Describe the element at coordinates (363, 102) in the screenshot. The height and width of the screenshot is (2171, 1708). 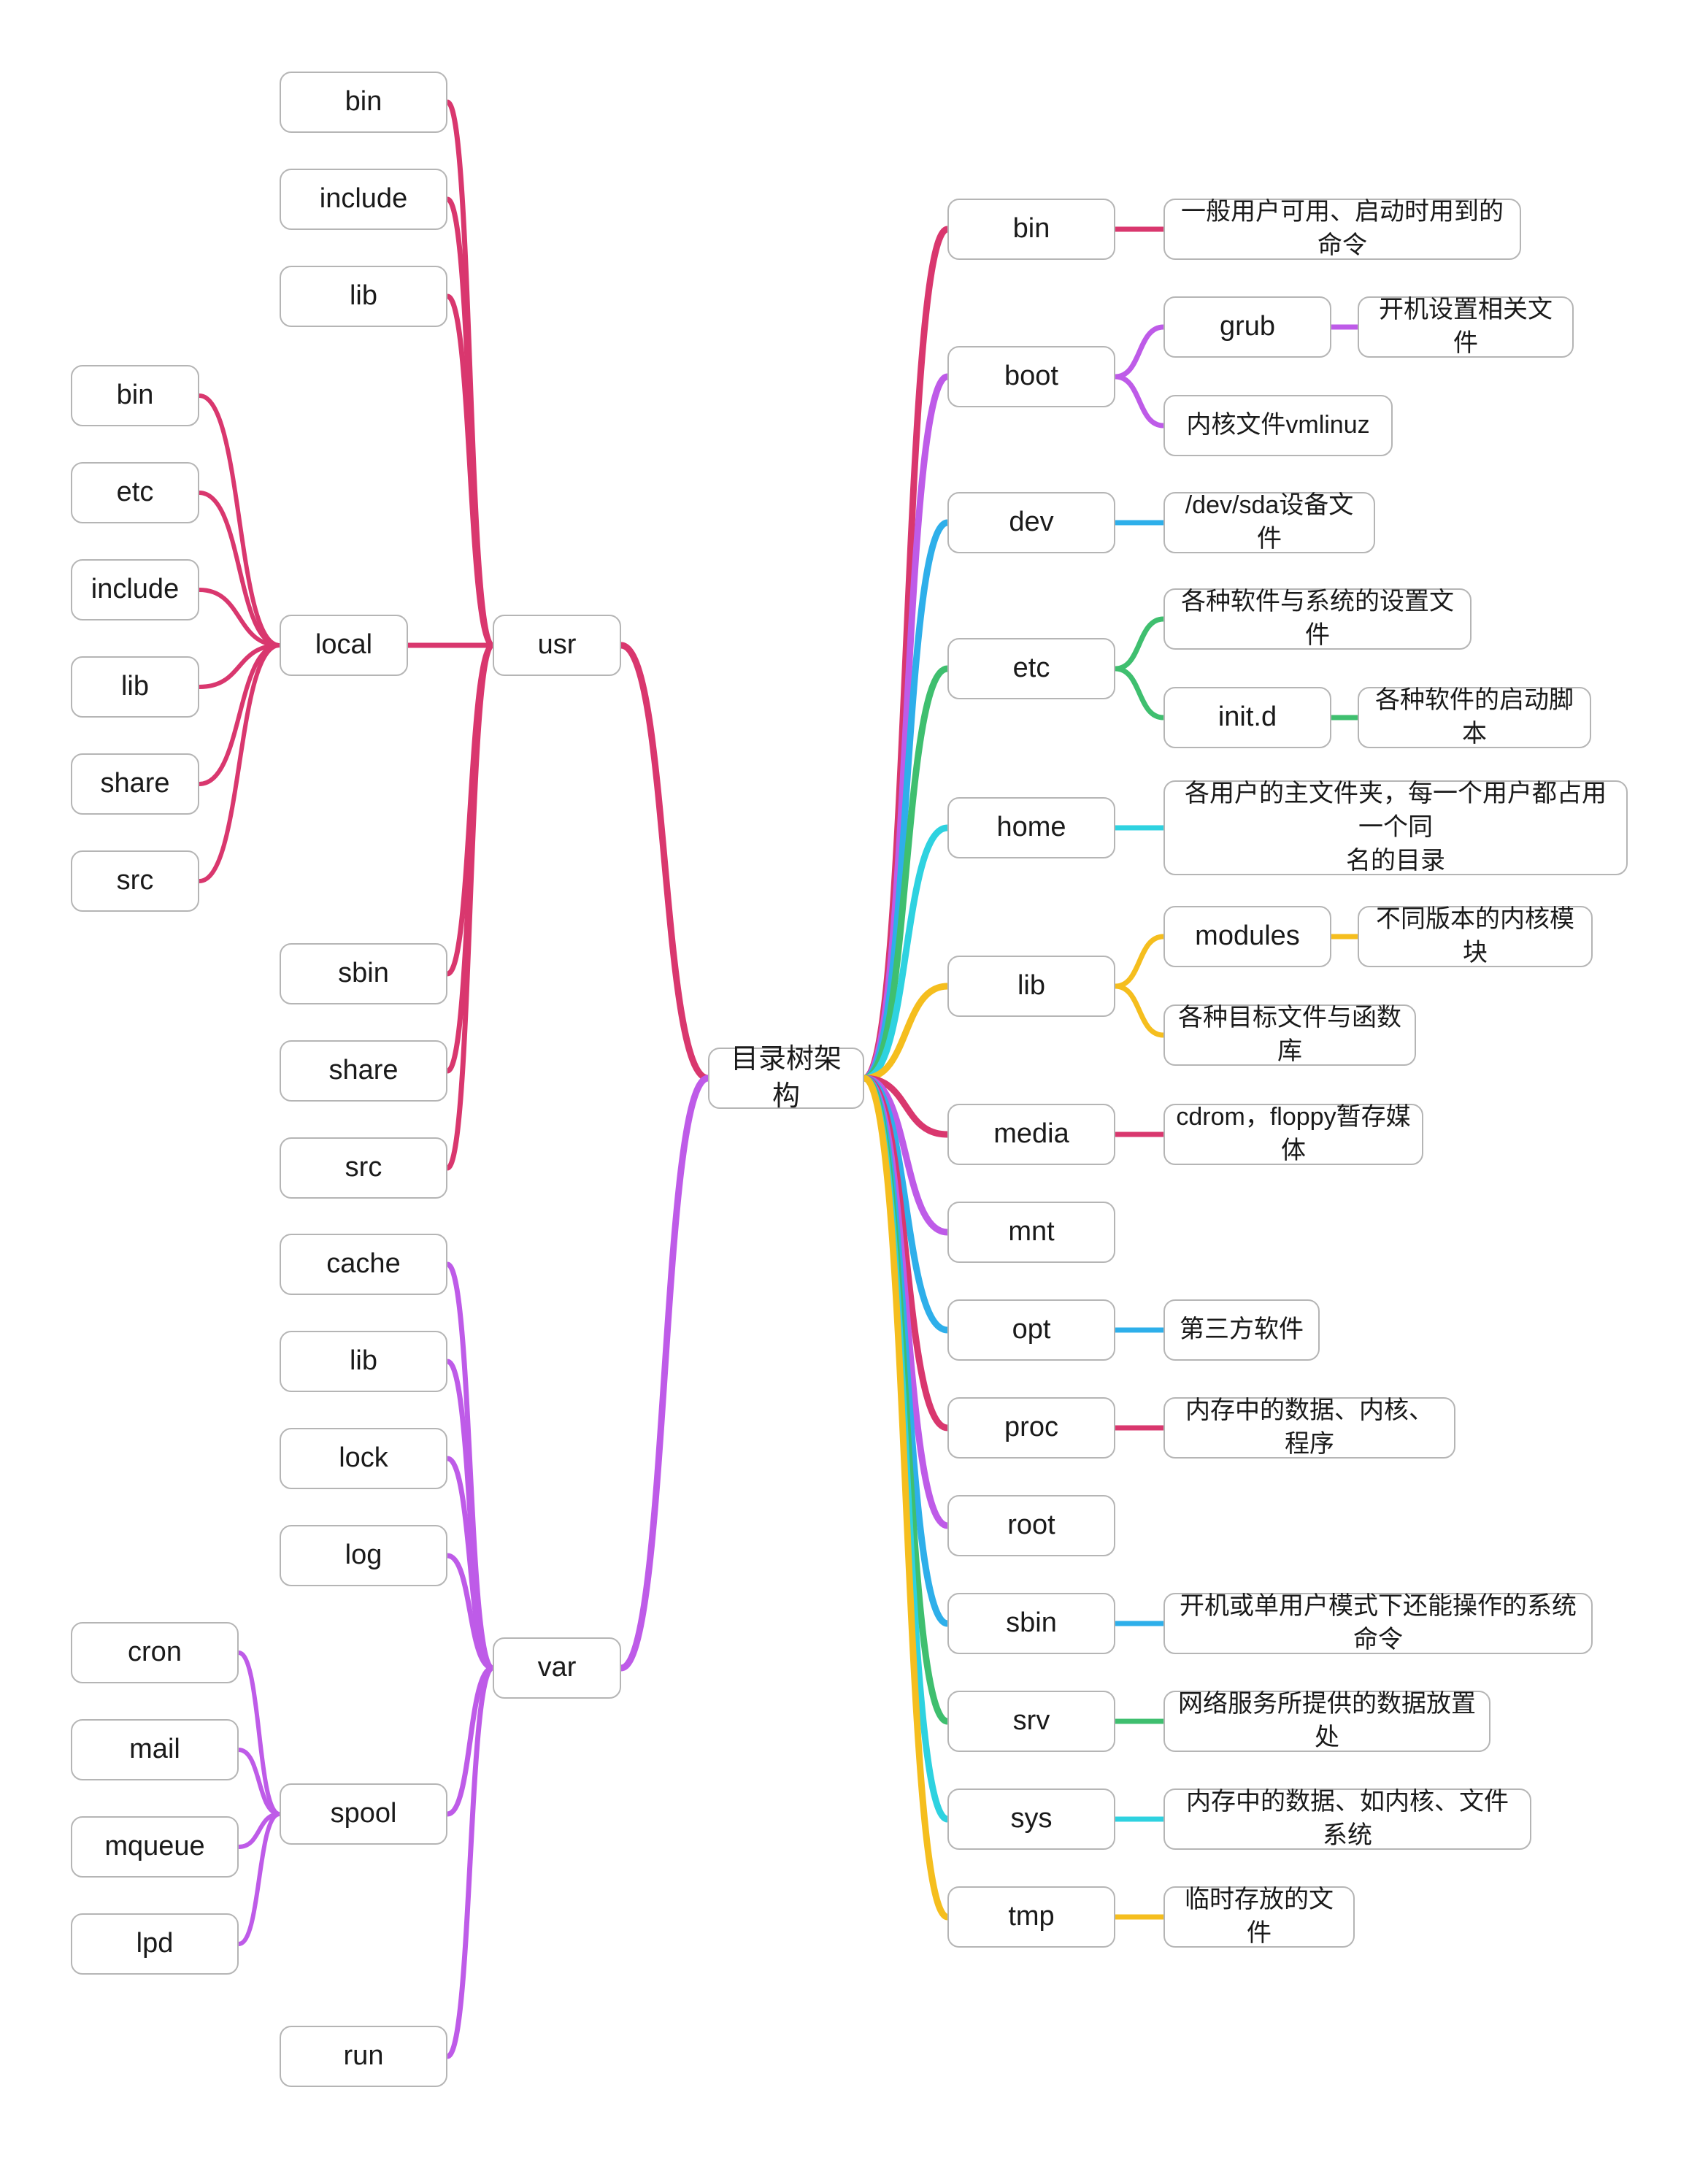
I see `mindmap-node-u_bin: bin` at that location.